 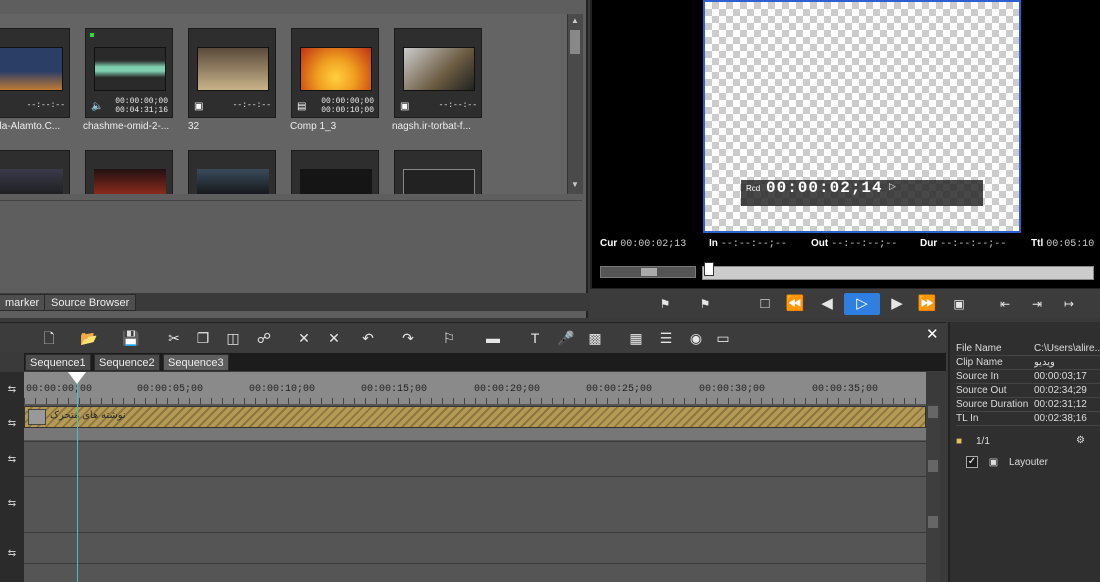 What do you see at coordinates (932, 334) in the screenshot?
I see `close-icon: ✕` at bounding box center [932, 334].